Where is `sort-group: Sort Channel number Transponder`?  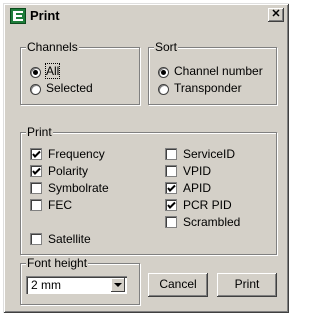 sort-group: Sort Channel number Transponder is located at coordinates (212, 72).